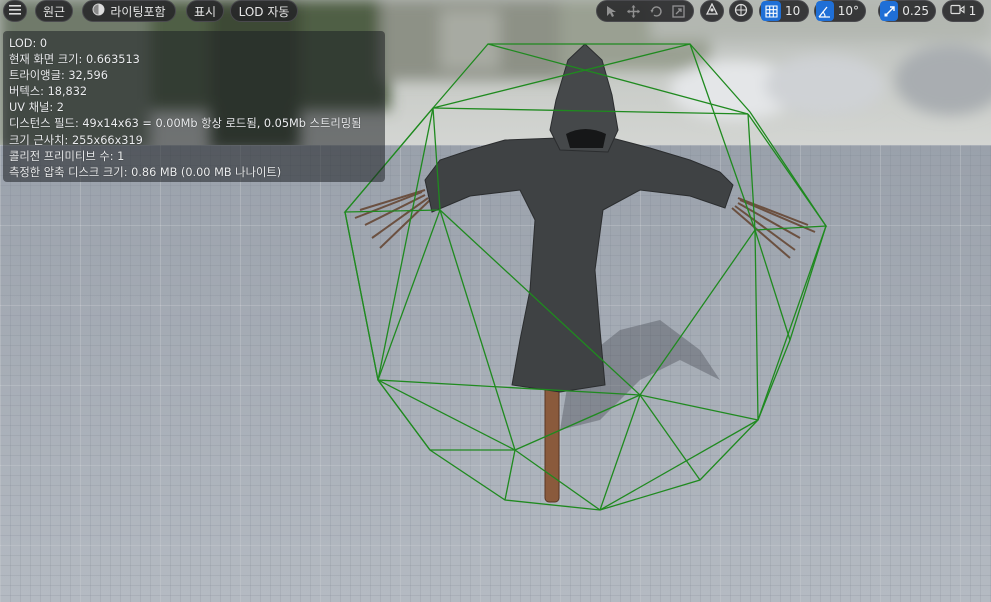 The width and height of the screenshot is (991, 602). I want to click on lighting-mode-button: 라이팅포함, so click(129, 11).